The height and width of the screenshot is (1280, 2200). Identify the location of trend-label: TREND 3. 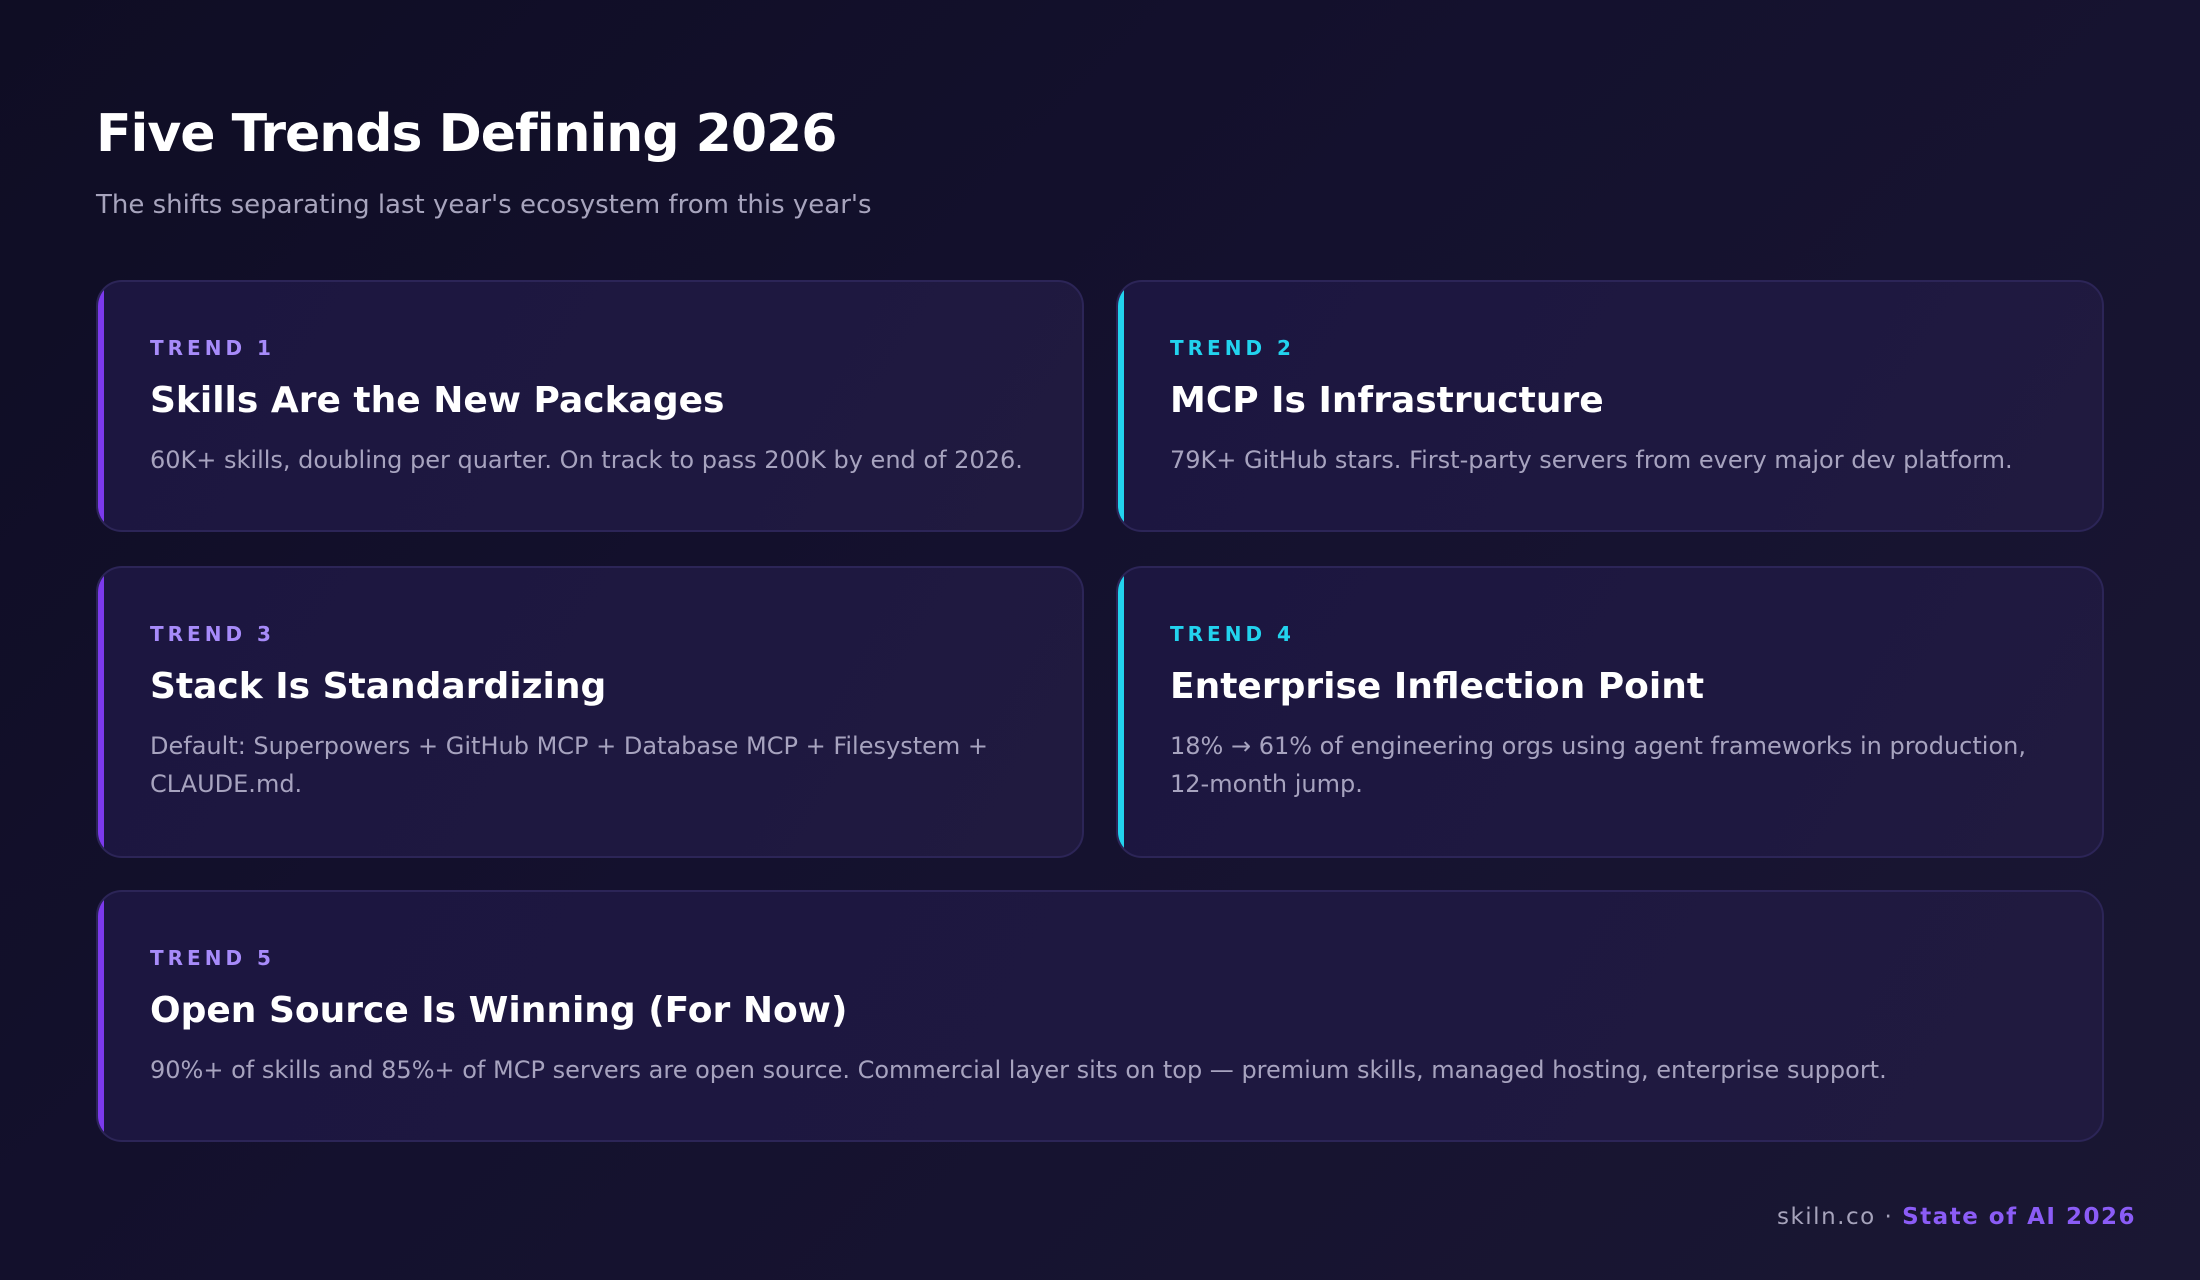
(212, 634).